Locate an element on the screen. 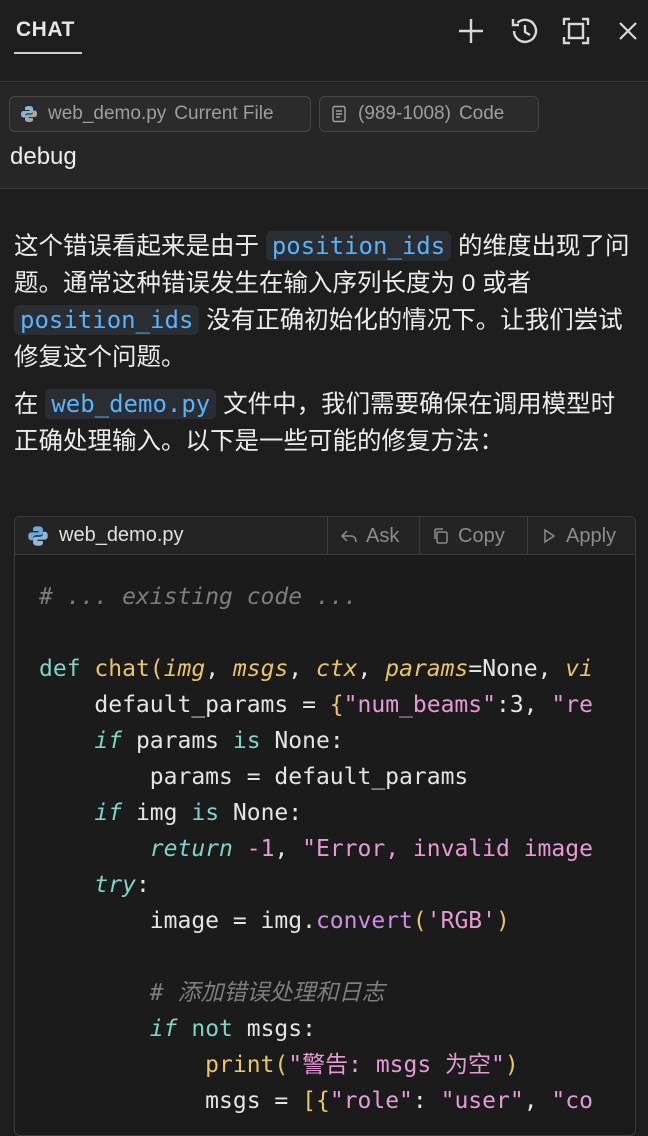 This screenshot has width=648, height=1136. file-pill-sub: Current File is located at coordinates (224, 113).